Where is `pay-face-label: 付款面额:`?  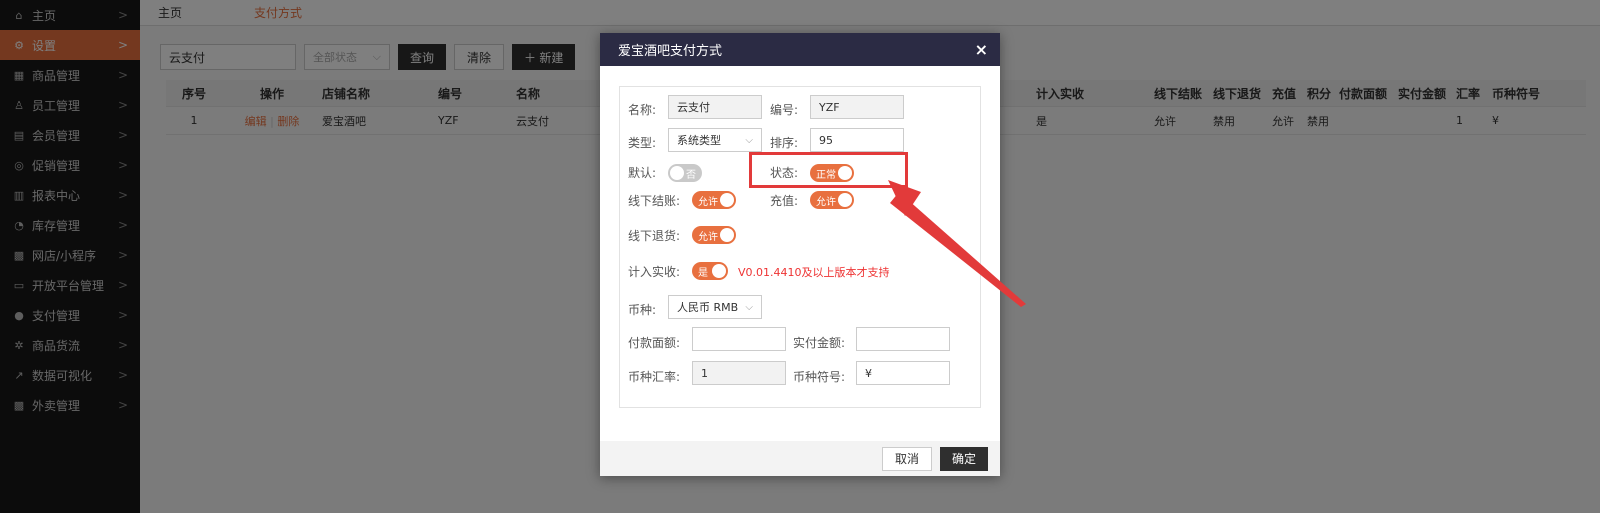 pay-face-label: 付款面额: is located at coordinates (654, 343).